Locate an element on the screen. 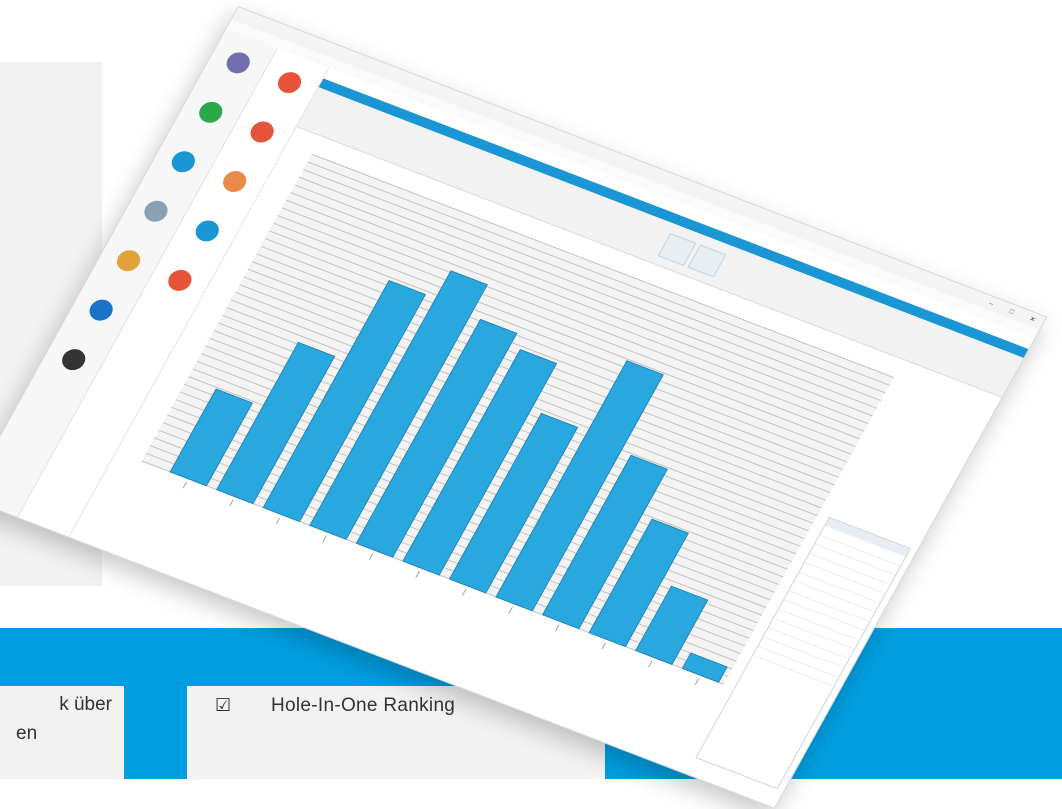 Image resolution: width=1062 pixels, height=809 pixels. feature-text-line2: en is located at coordinates (27, 733).